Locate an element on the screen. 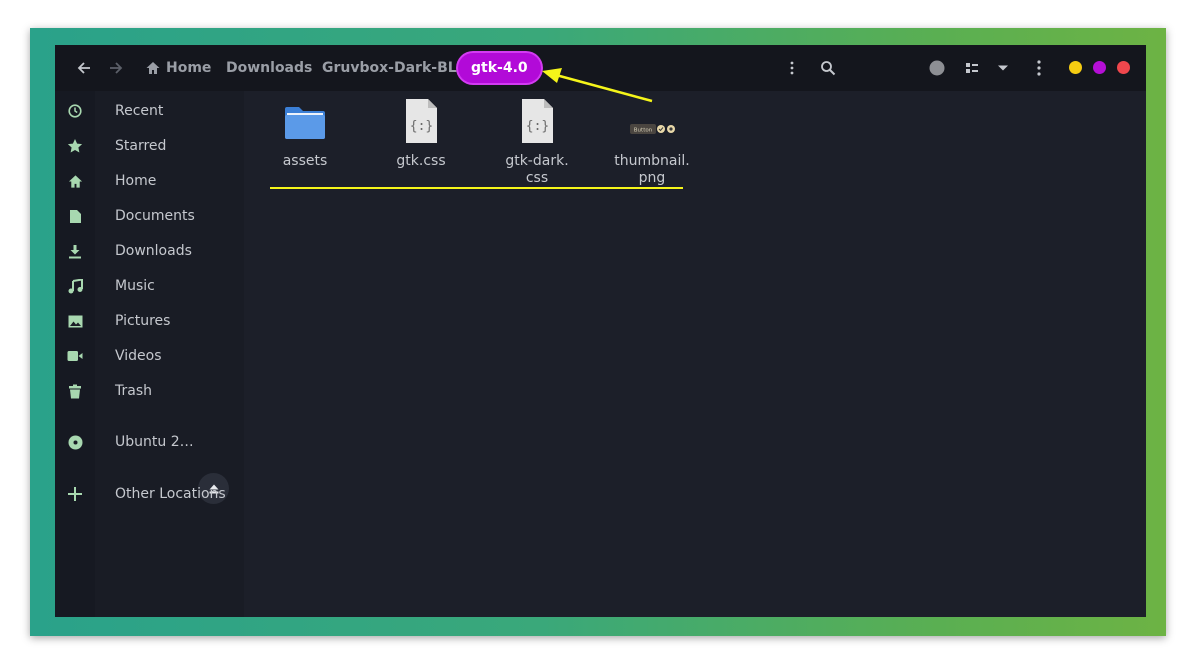  breadcrumb-gtk-4-0: gtk-4.0 is located at coordinates (499, 68).